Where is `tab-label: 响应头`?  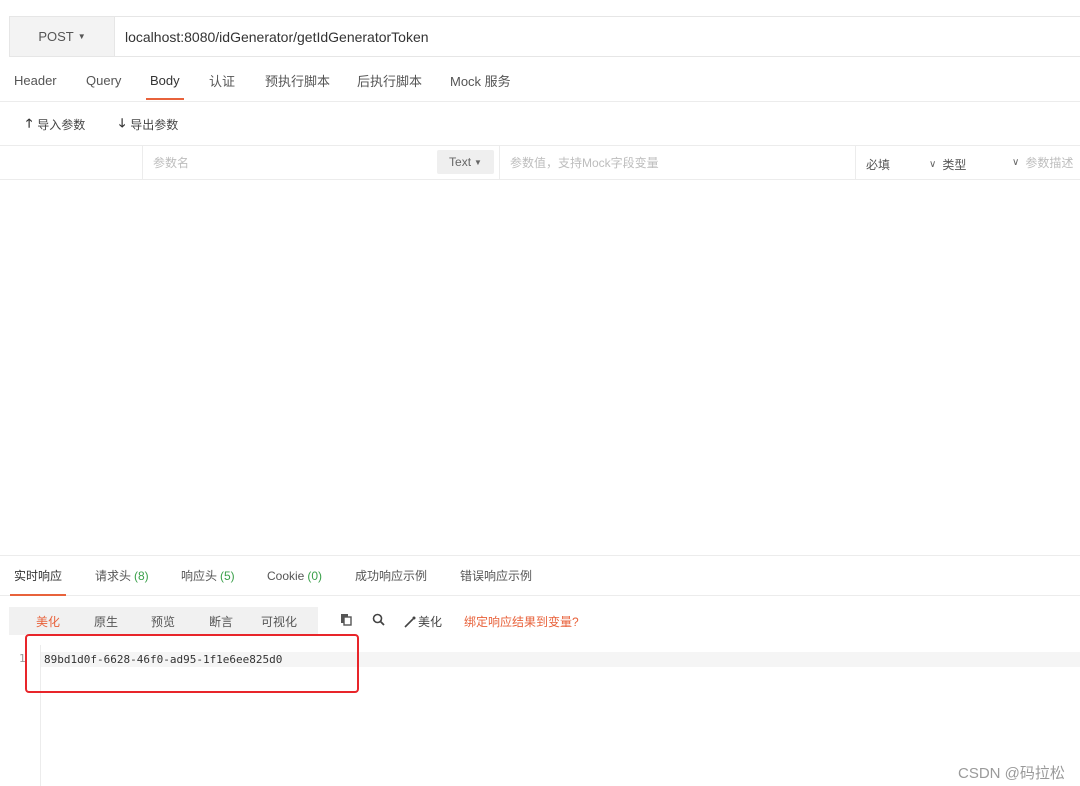
tab-label: 响应头 is located at coordinates (199, 576).